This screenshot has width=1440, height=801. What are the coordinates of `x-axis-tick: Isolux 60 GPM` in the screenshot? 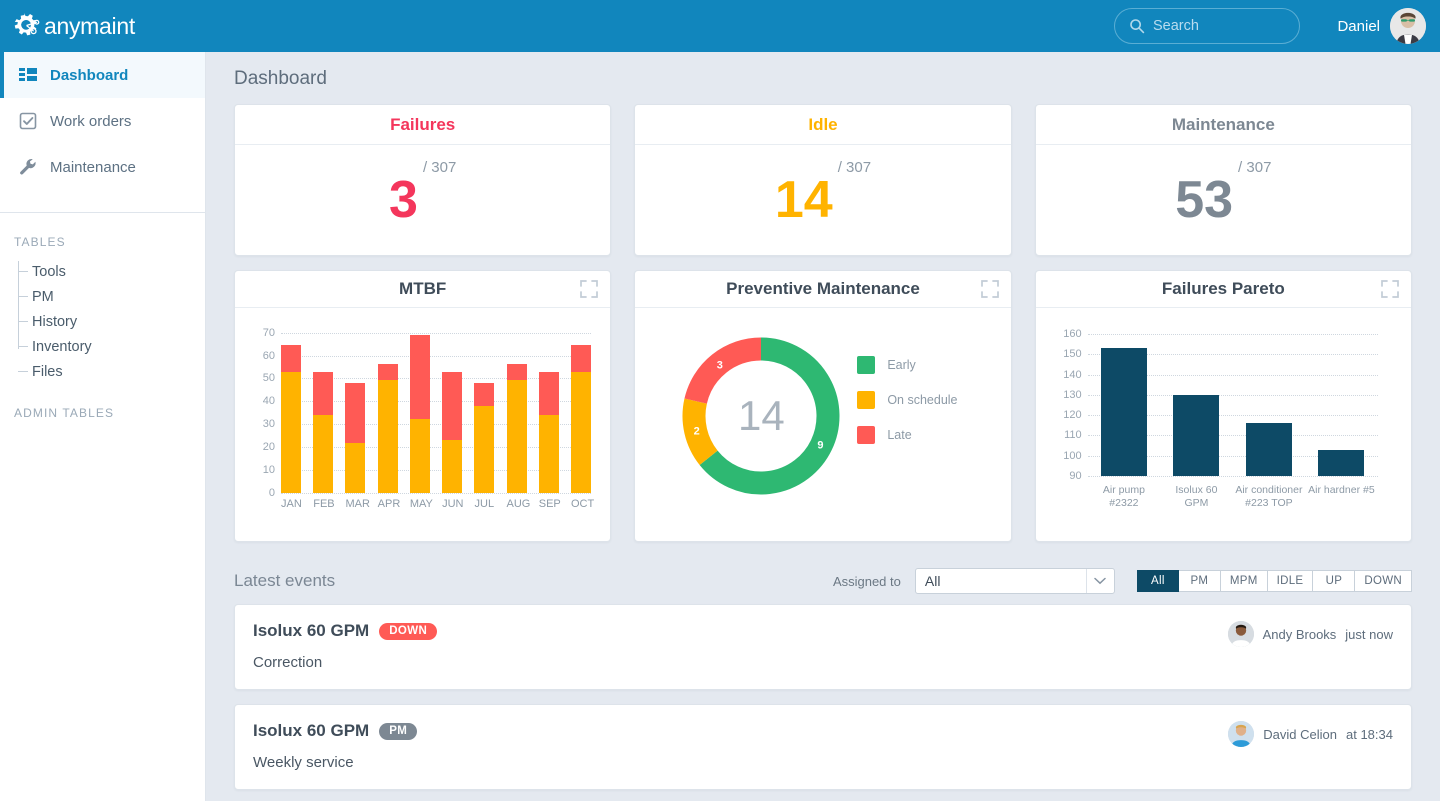 It's located at (1196, 496).